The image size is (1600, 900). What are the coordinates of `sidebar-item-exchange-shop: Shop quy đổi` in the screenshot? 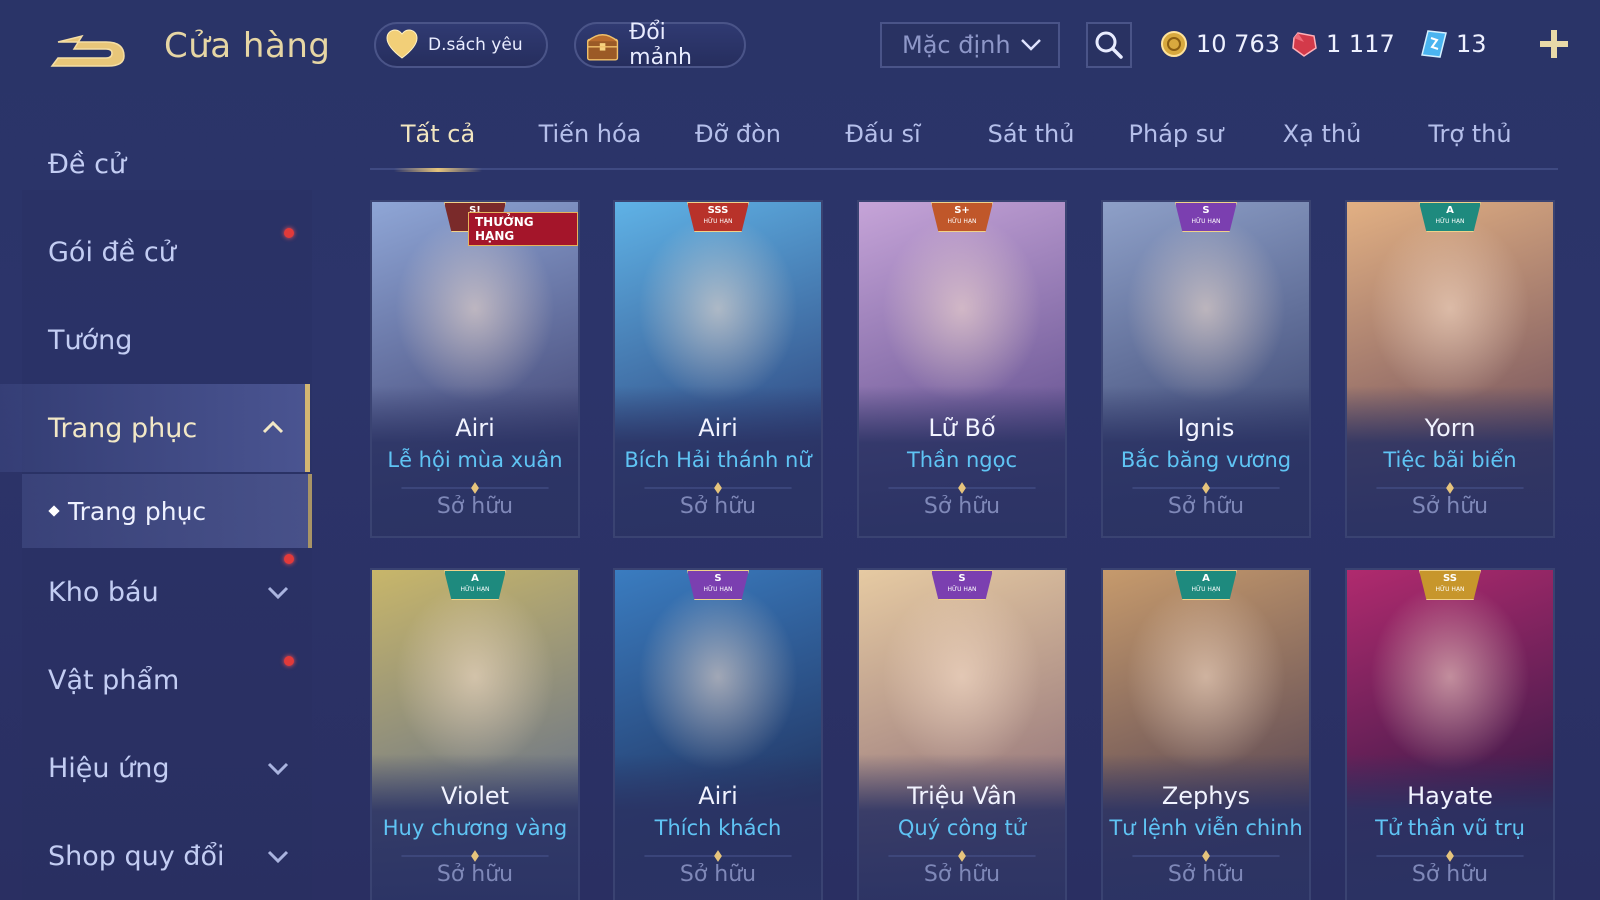 It's located at (155, 856).